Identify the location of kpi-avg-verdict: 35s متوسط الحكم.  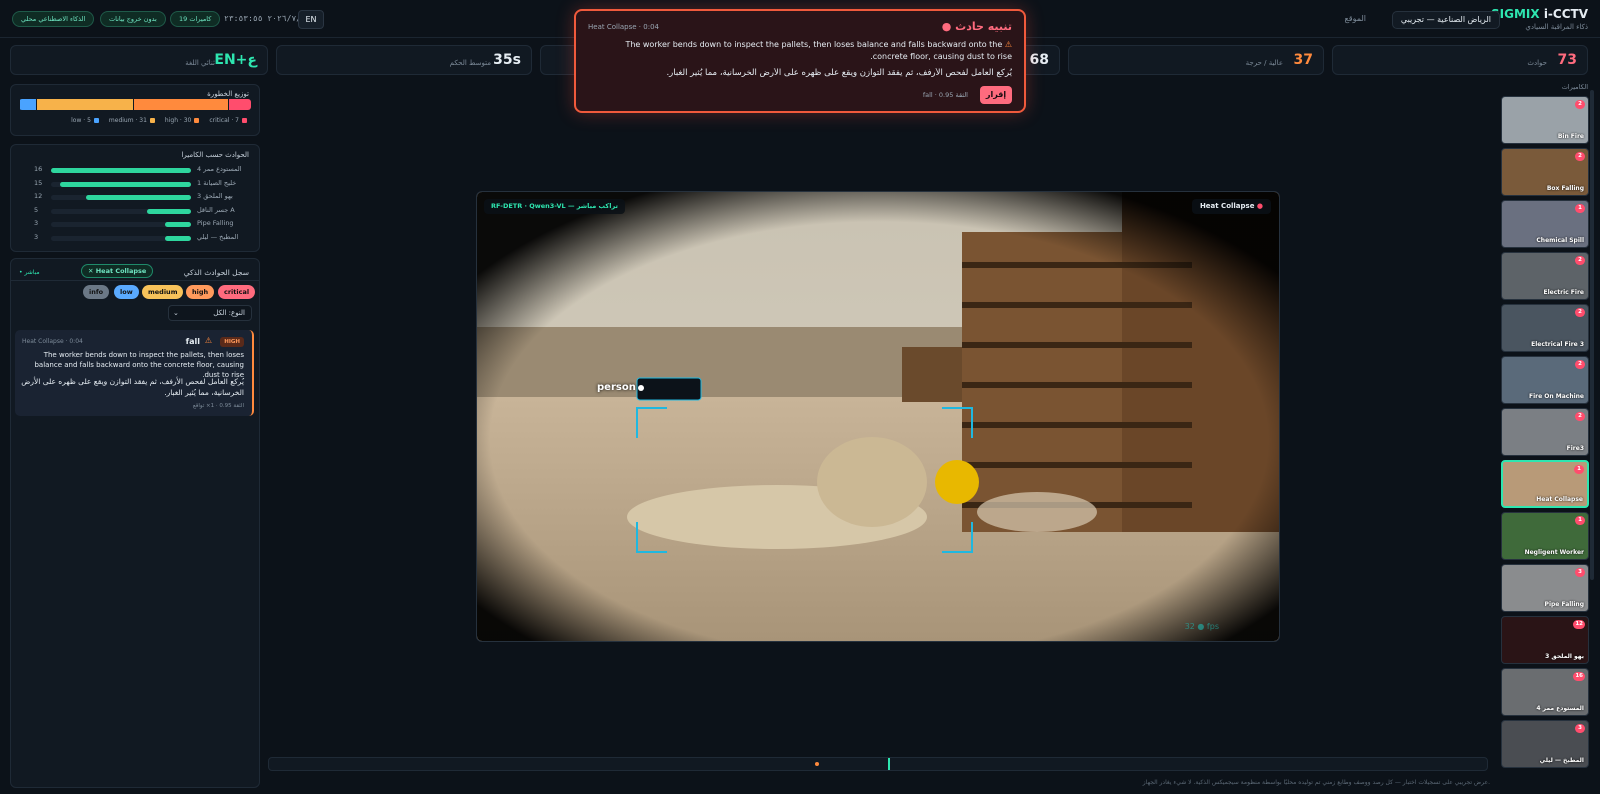
(404, 60).